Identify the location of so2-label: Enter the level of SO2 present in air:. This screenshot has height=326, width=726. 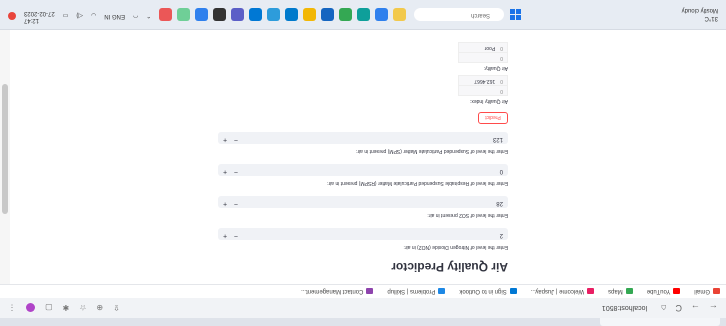
(467, 215).